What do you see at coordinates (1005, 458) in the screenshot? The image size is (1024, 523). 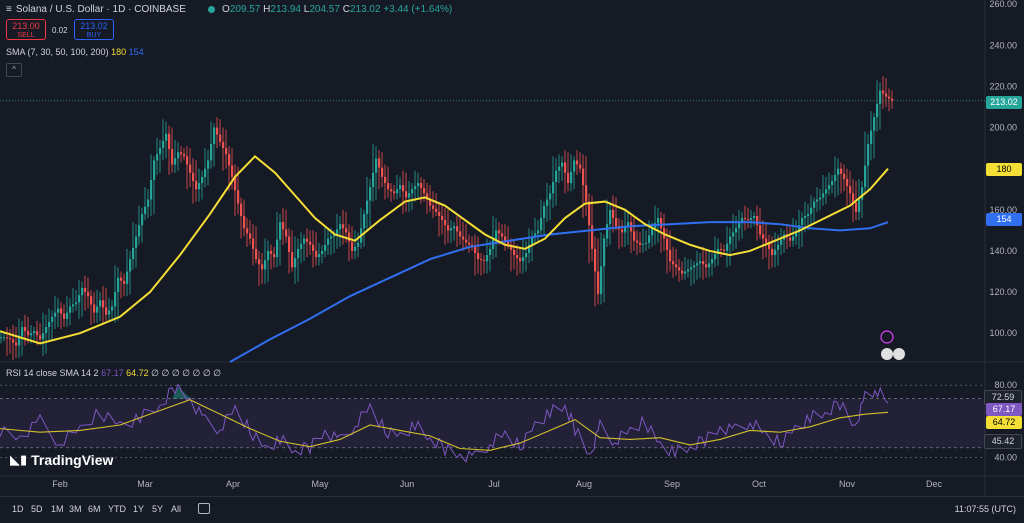 I see `rsi-tick-label: 40.00` at bounding box center [1005, 458].